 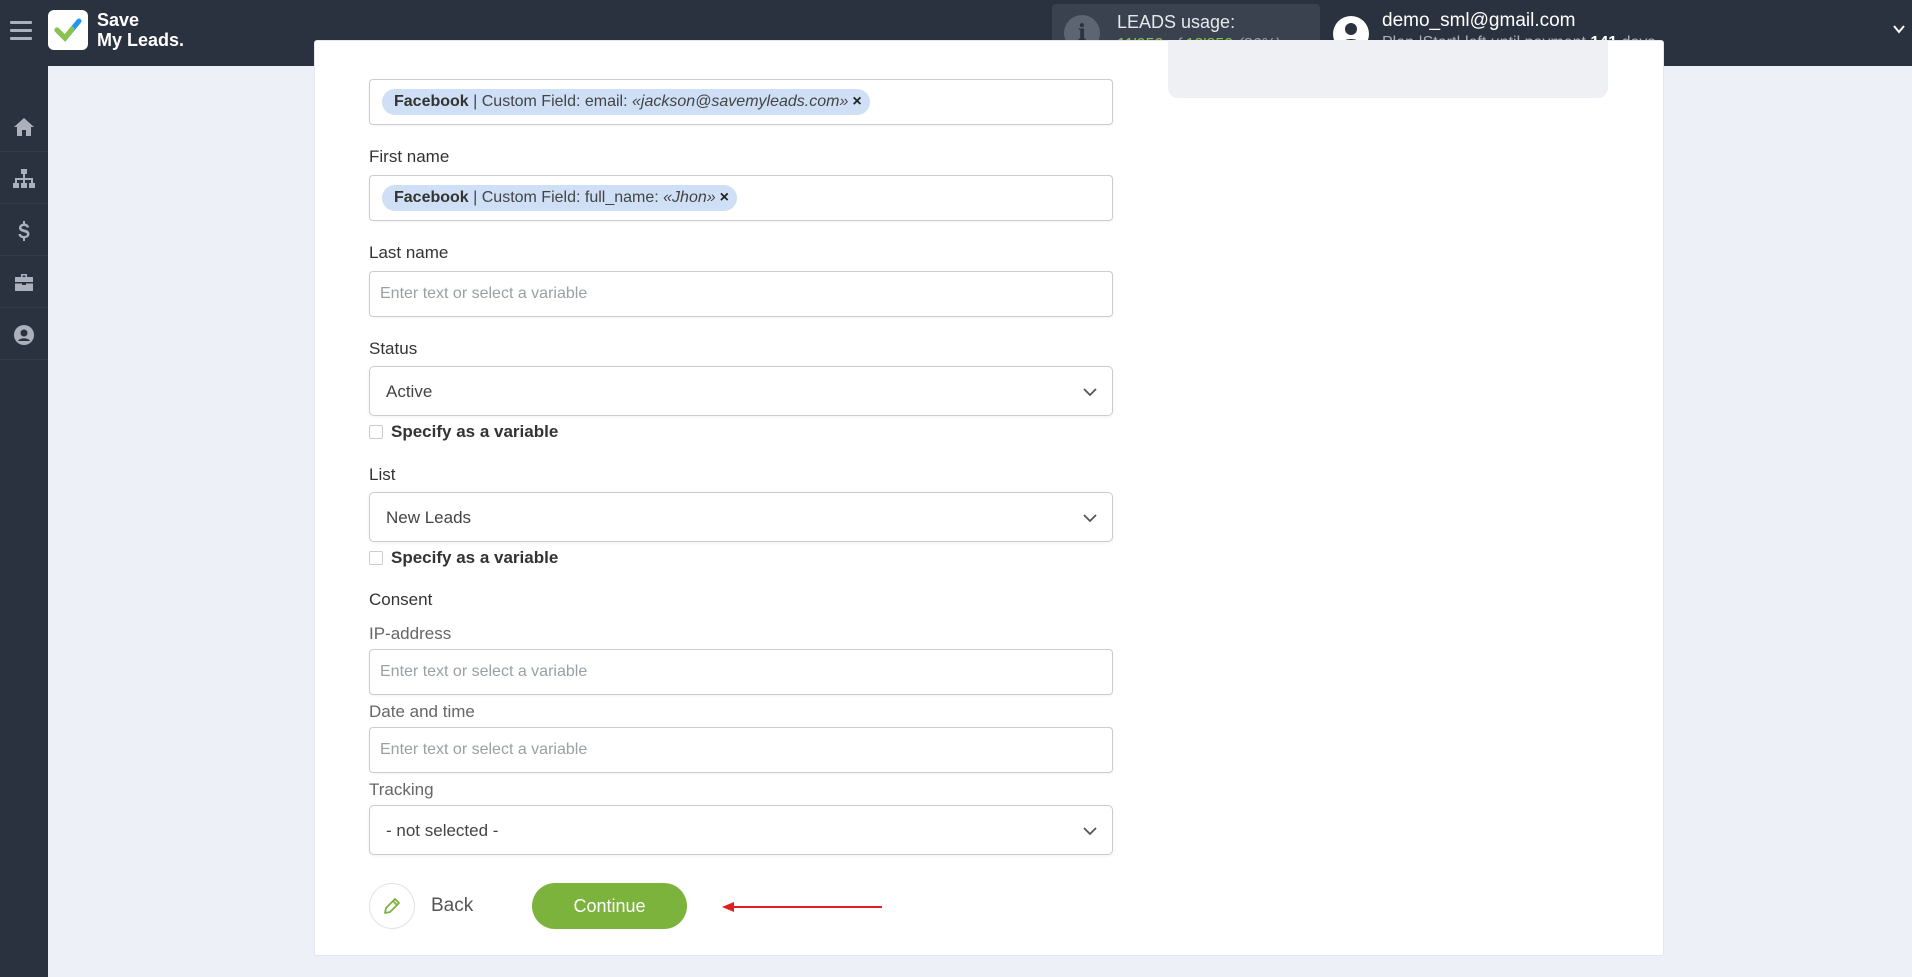 What do you see at coordinates (376, 558) in the screenshot?
I see `list-variable-checkbox` at bounding box center [376, 558].